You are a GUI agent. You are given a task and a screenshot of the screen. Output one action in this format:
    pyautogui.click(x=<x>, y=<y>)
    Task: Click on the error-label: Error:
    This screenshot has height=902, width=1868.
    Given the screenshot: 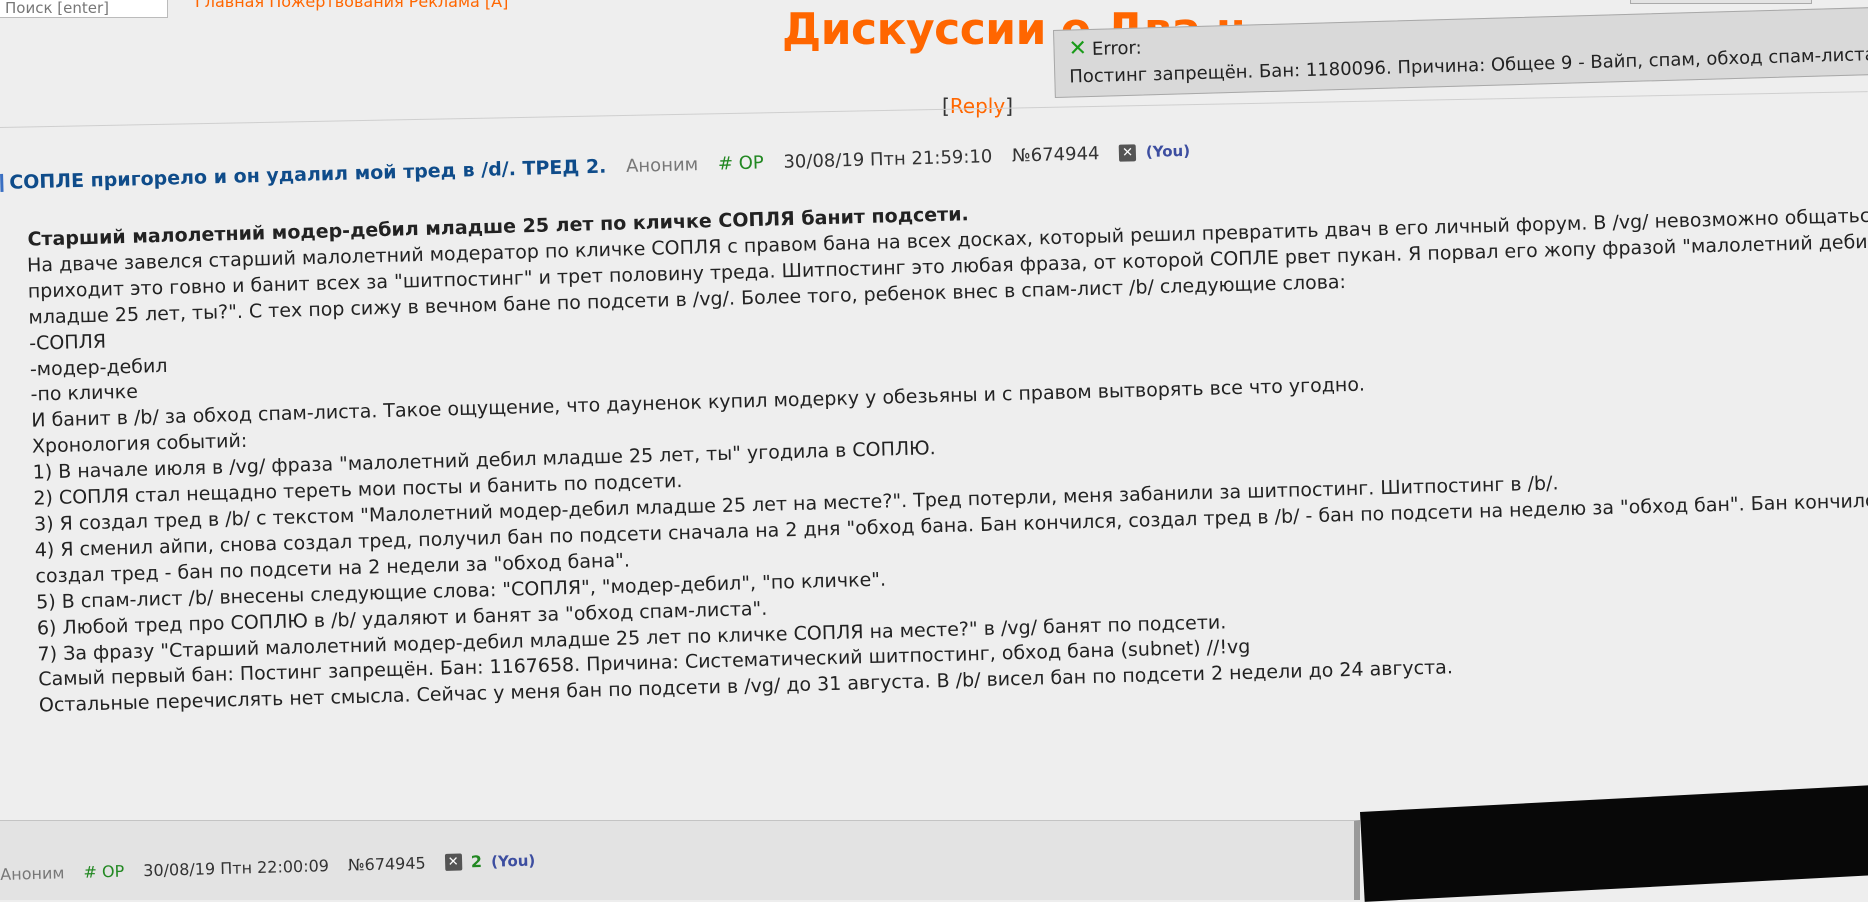 What is the action you would take?
    pyautogui.click(x=1116, y=48)
    